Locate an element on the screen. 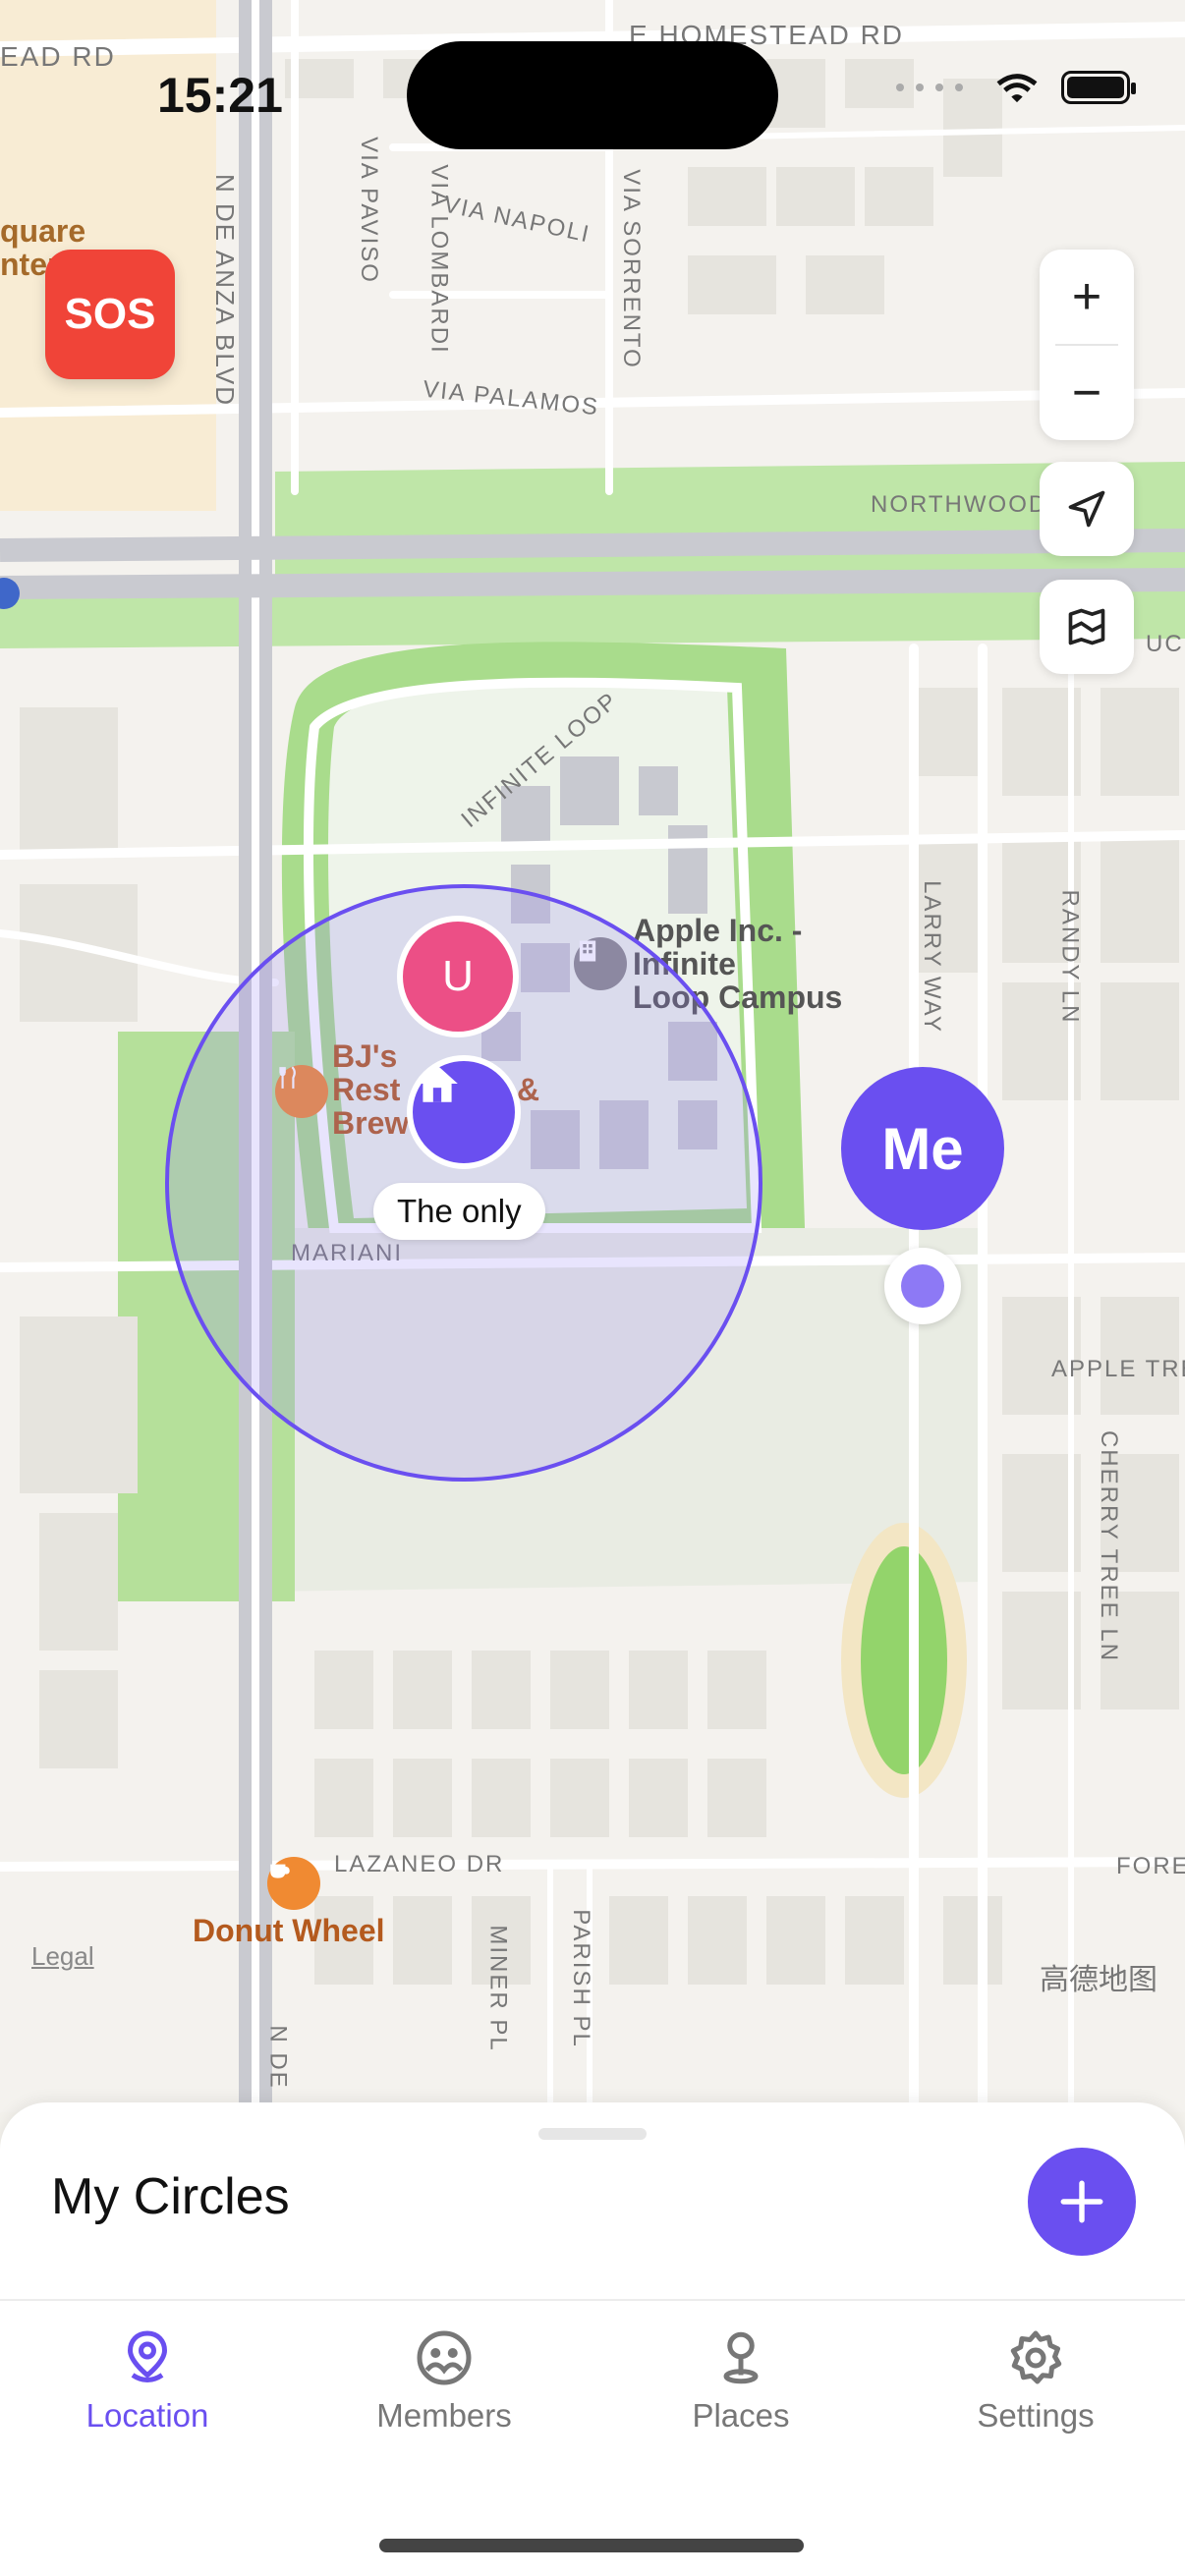 Image resolution: width=1185 pixels, height=2576 pixels. street-label: N DE ANZA BLVD is located at coordinates (226, 290).